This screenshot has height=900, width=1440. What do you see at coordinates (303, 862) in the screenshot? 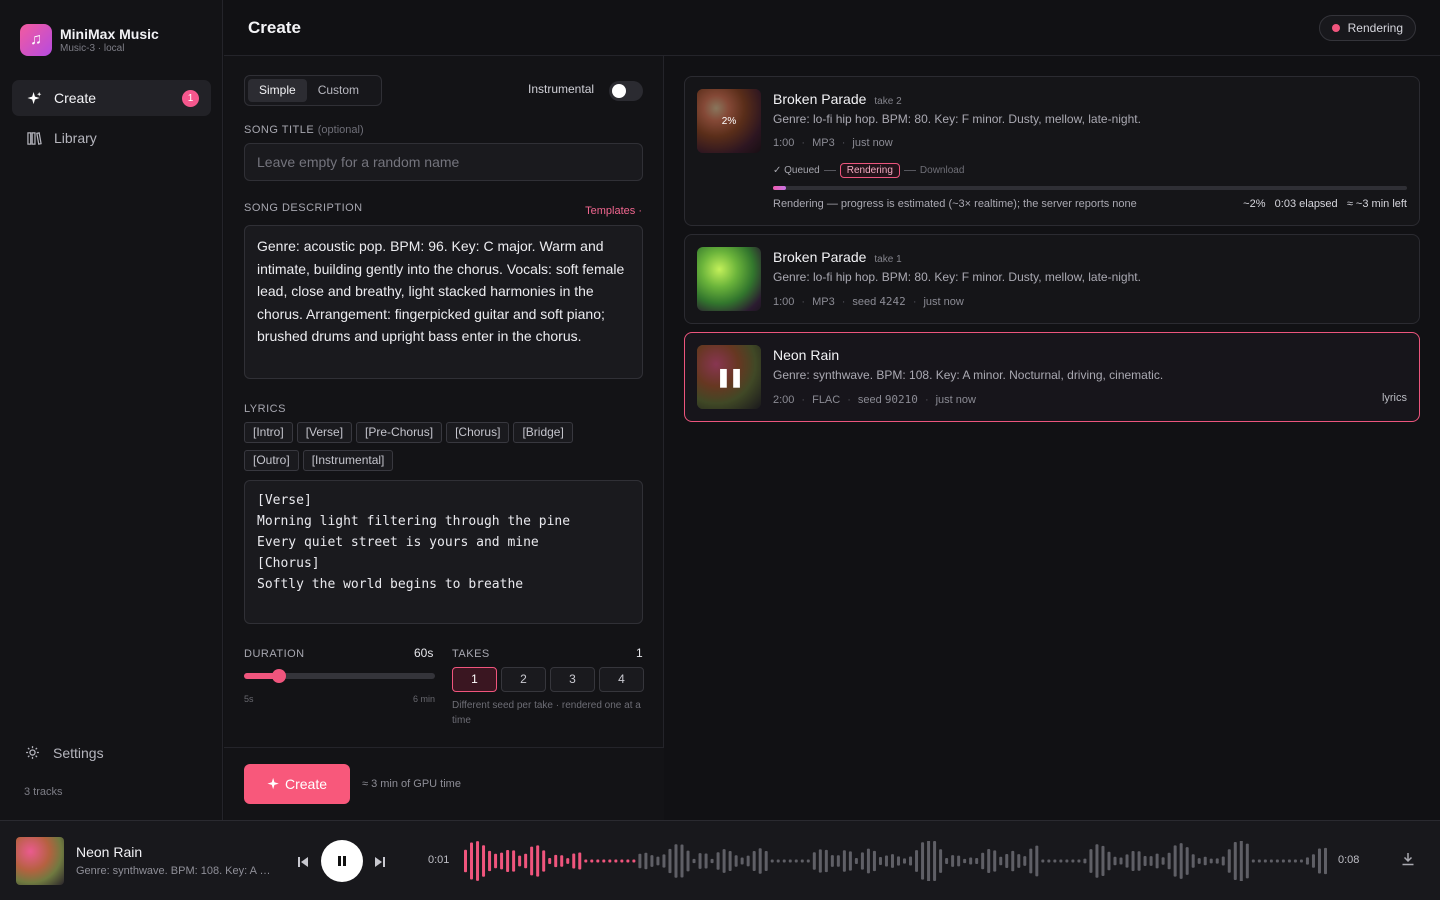
I see `previous-track-icon` at bounding box center [303, 862].